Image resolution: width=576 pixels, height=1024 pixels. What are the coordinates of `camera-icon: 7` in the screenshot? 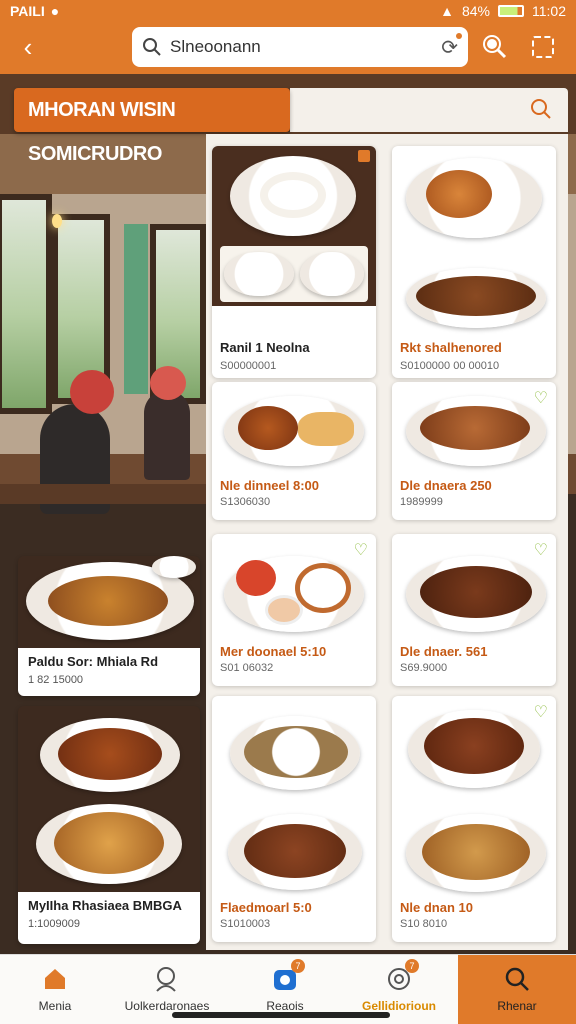 It's located at (288, 976).